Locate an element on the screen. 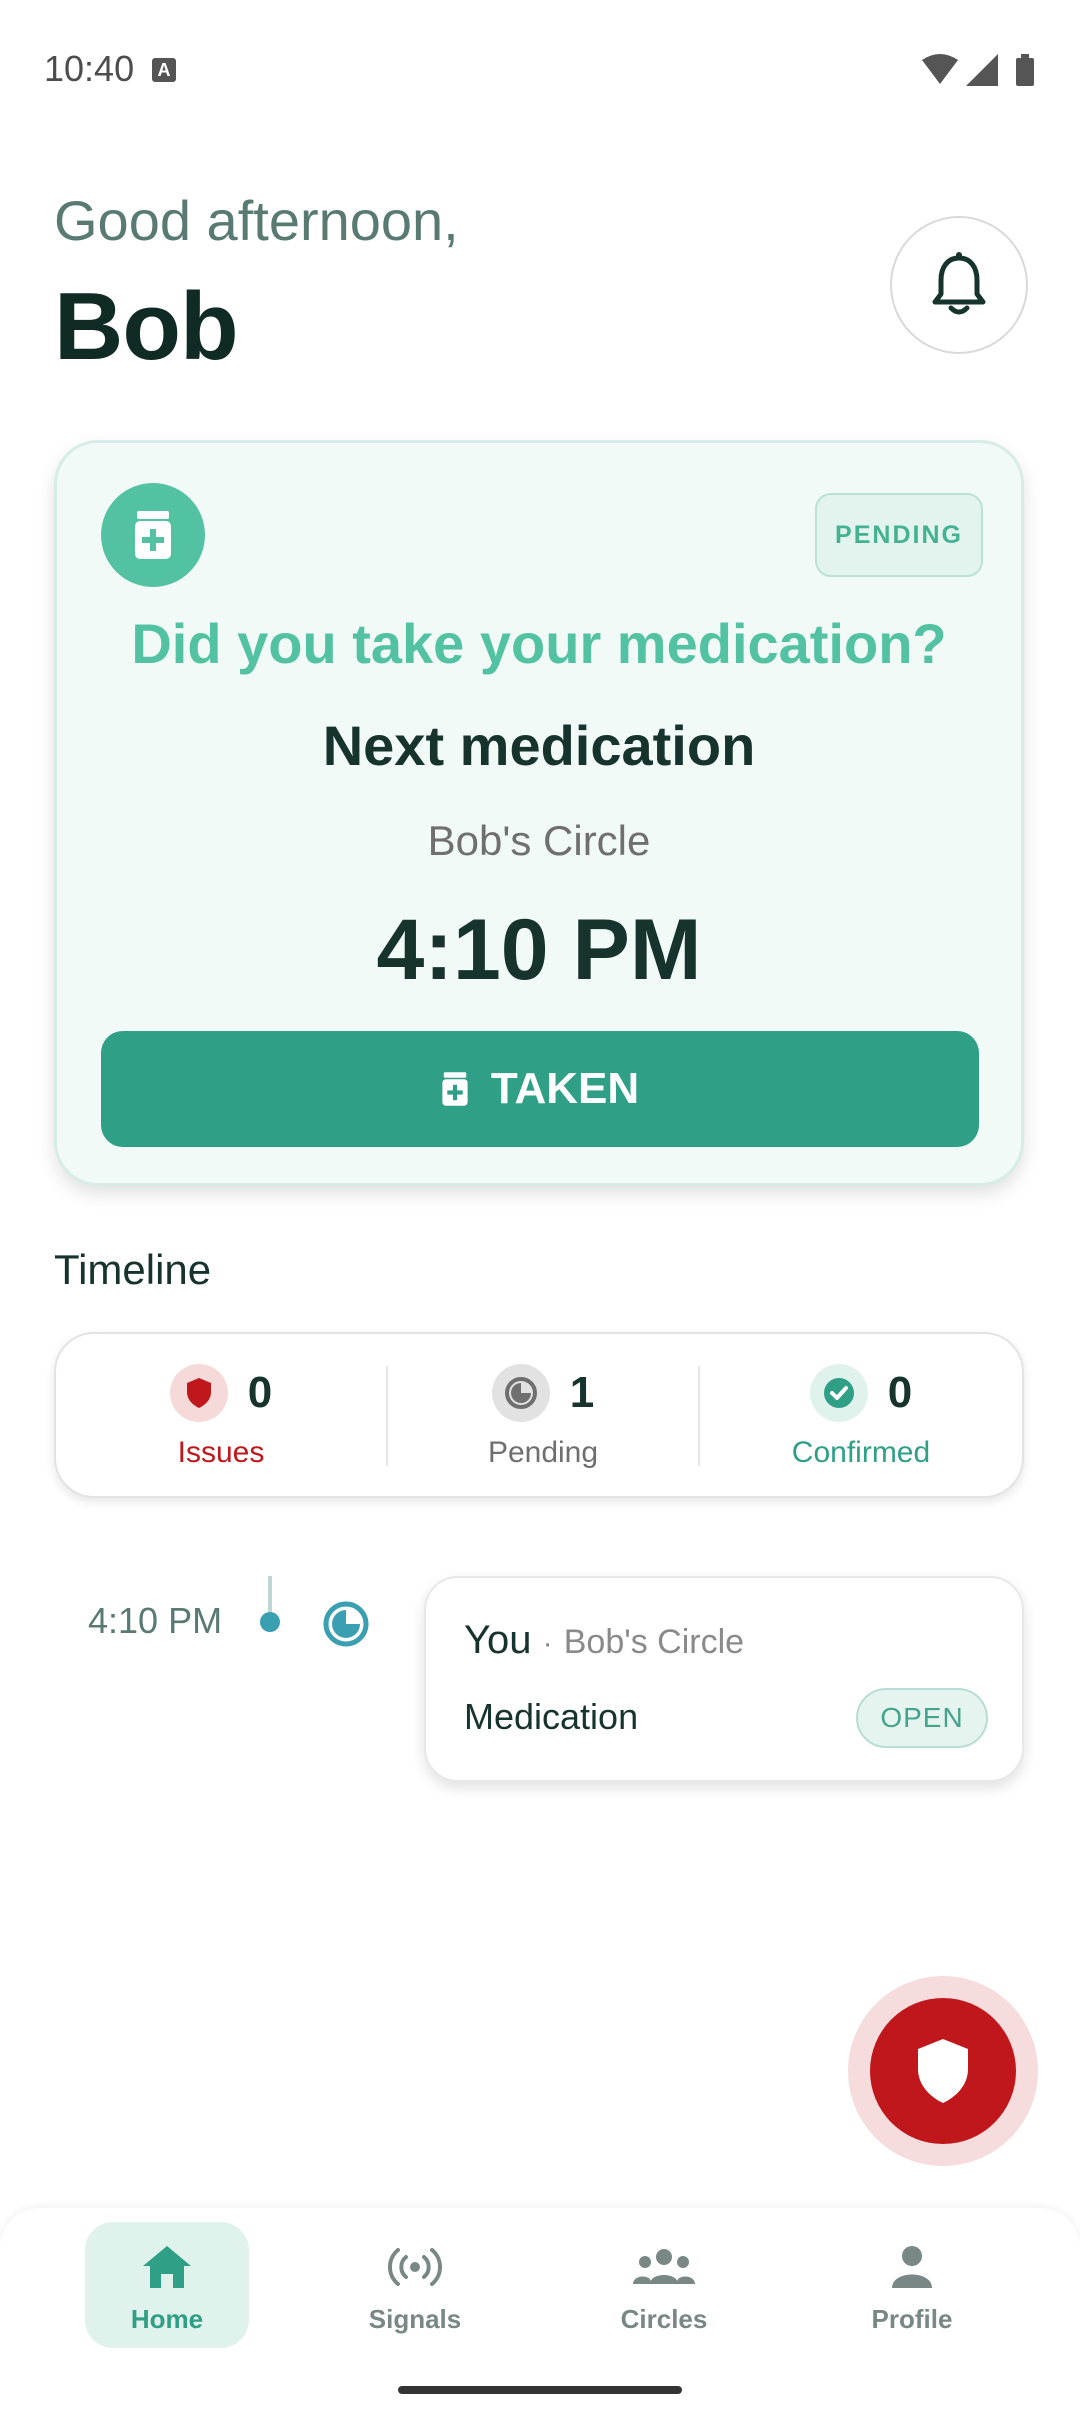 Image resolution: width=1080 pixels, height=2424 pixels. signals-icon is located at coordinates (415, 2267).